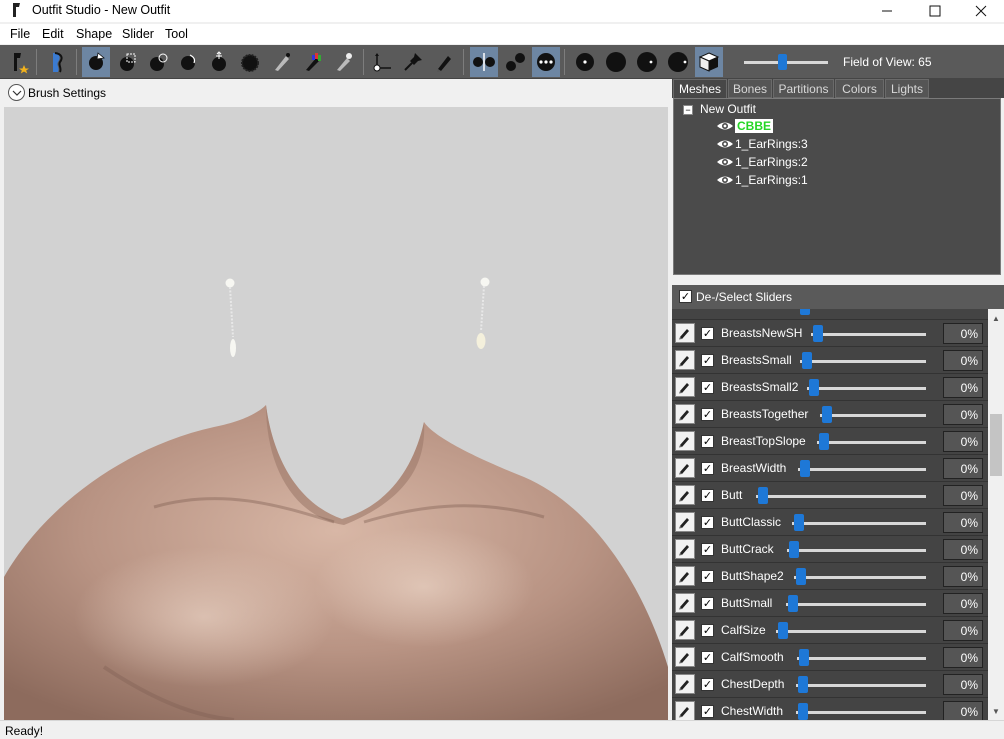 The height and width of the screenshot is (739, 1004). Describe the element at coordinates (685, 296) in the screenshot. I see `deselect-sliders-checkbox: ✓` at that location.